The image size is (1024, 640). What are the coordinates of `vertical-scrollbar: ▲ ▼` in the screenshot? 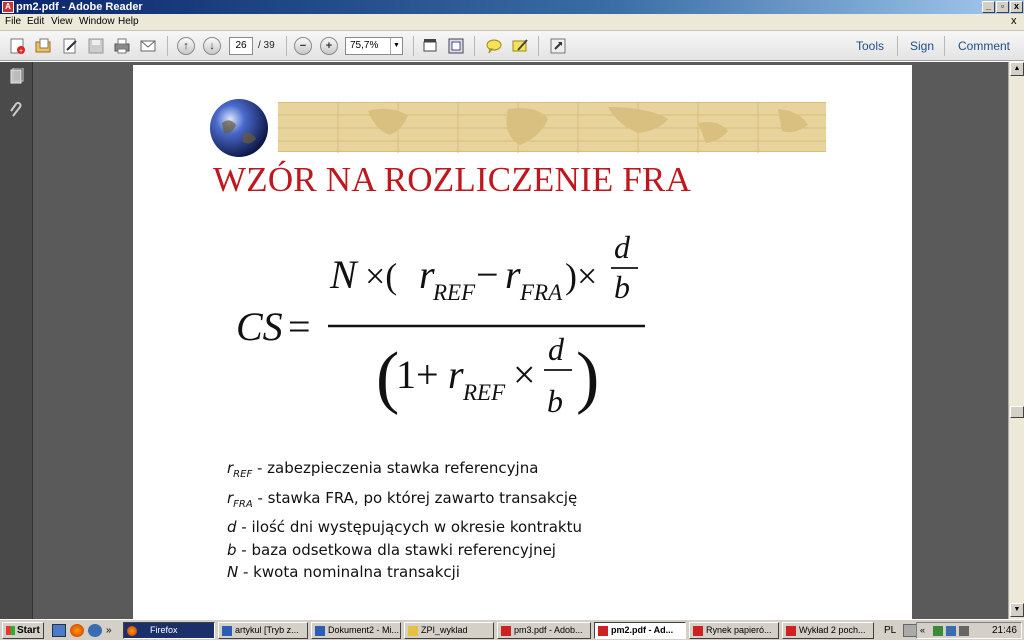 It's located at (1016, 340).